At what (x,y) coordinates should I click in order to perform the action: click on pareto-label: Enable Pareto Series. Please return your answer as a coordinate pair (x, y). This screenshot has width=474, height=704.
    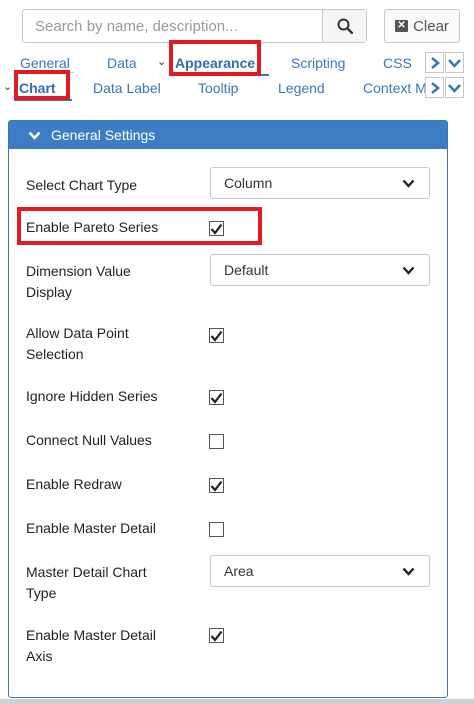
    Looking at the image, I should click on (92, 227).